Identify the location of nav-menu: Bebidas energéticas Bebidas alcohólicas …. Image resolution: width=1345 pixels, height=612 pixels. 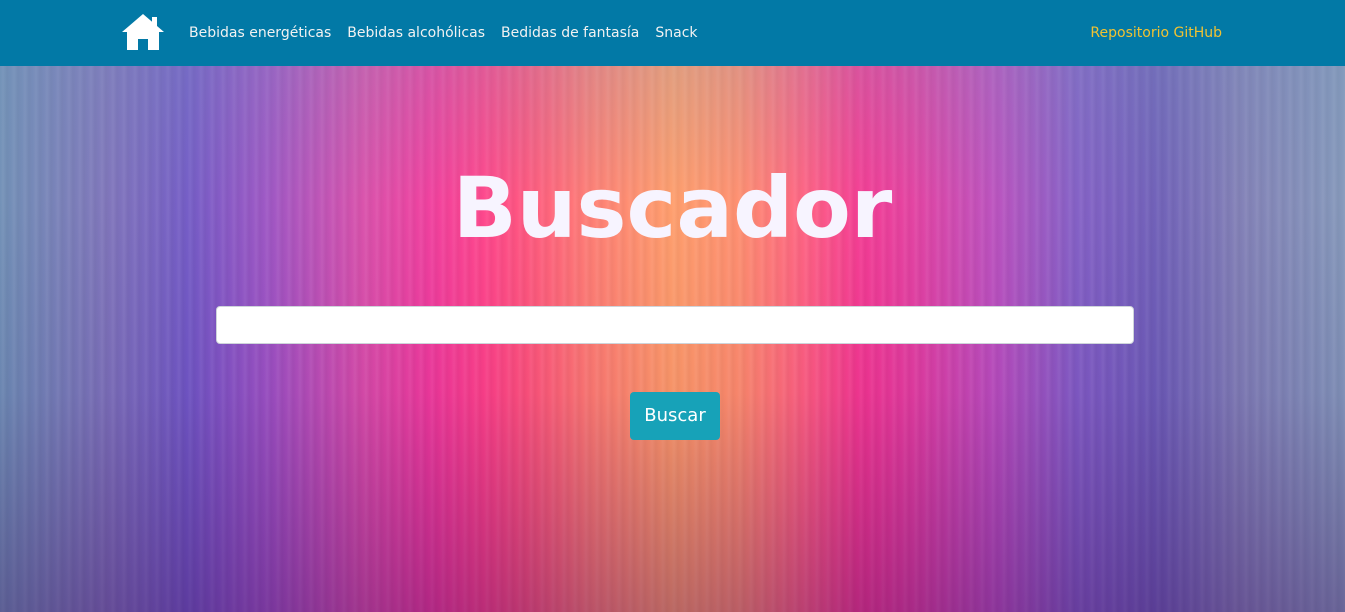
(443, 33).